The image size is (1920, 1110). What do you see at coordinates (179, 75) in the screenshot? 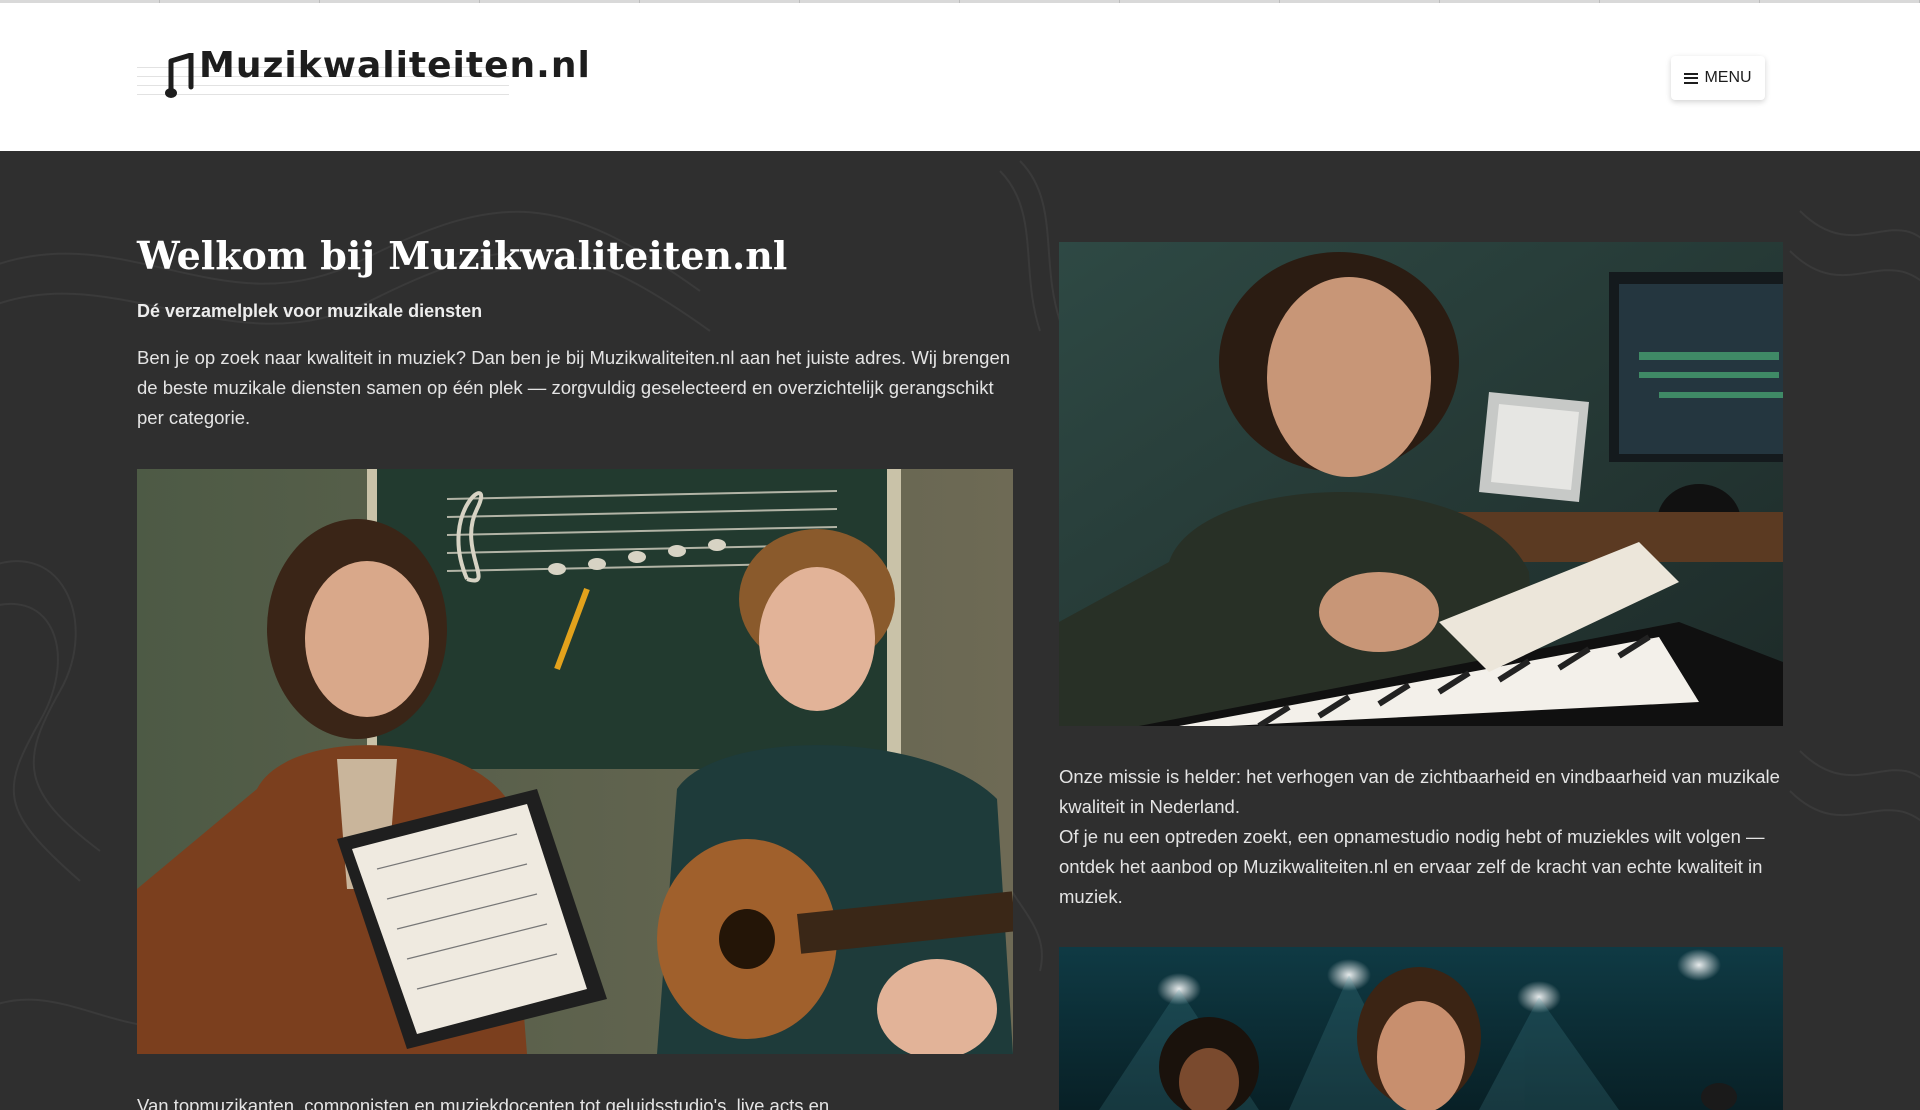
I see `music-note-icon` at bounding box center [179, 75].